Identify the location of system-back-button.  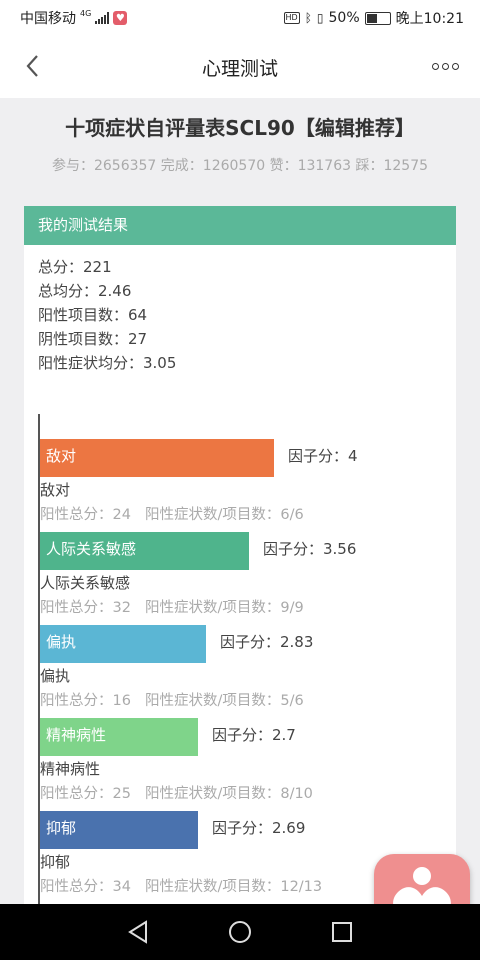
(138, 932).